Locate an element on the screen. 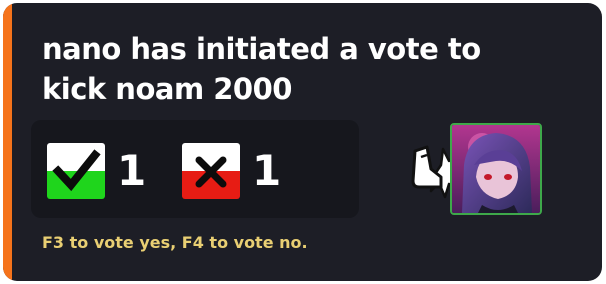 This screenshot has height=284, width=606. accent-bar is located at coordinates (7, 142).